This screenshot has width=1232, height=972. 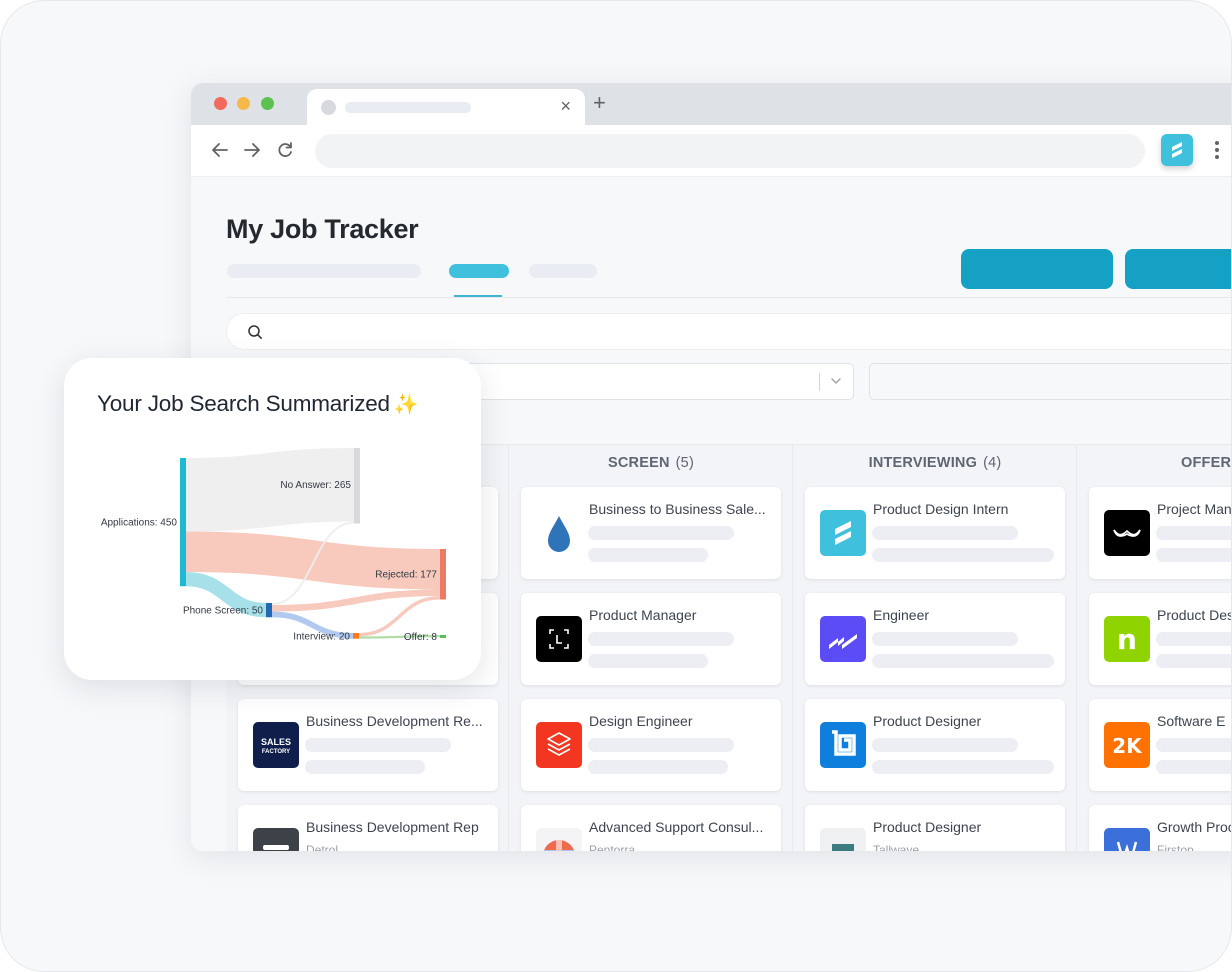 I want to click on kebab-menu-icon, so click(x=1217, y=150).